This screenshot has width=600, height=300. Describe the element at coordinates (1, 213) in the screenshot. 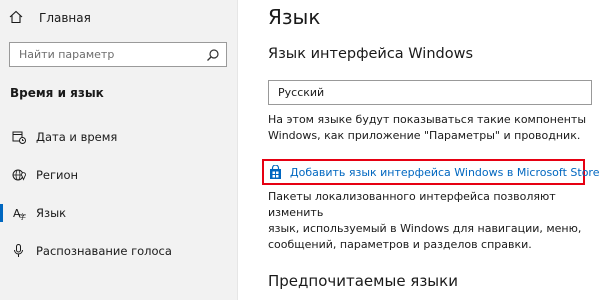

I see `selected-indicator` at that location.